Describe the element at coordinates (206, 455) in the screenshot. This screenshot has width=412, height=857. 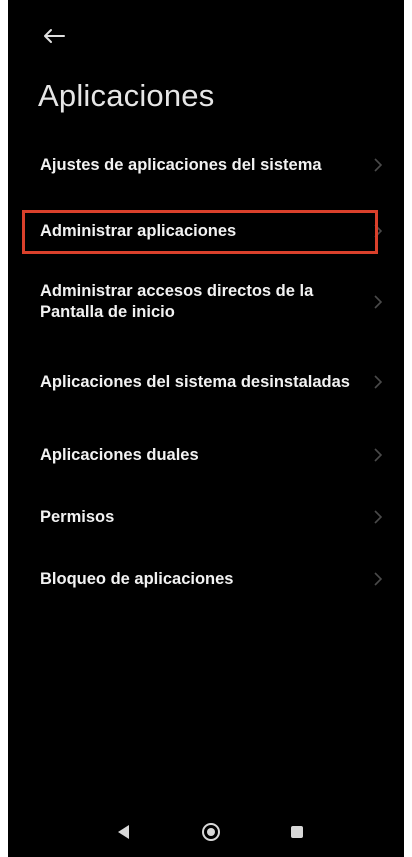
I see `menu-item-dual-apps: Aplicaciones duales` at that location.